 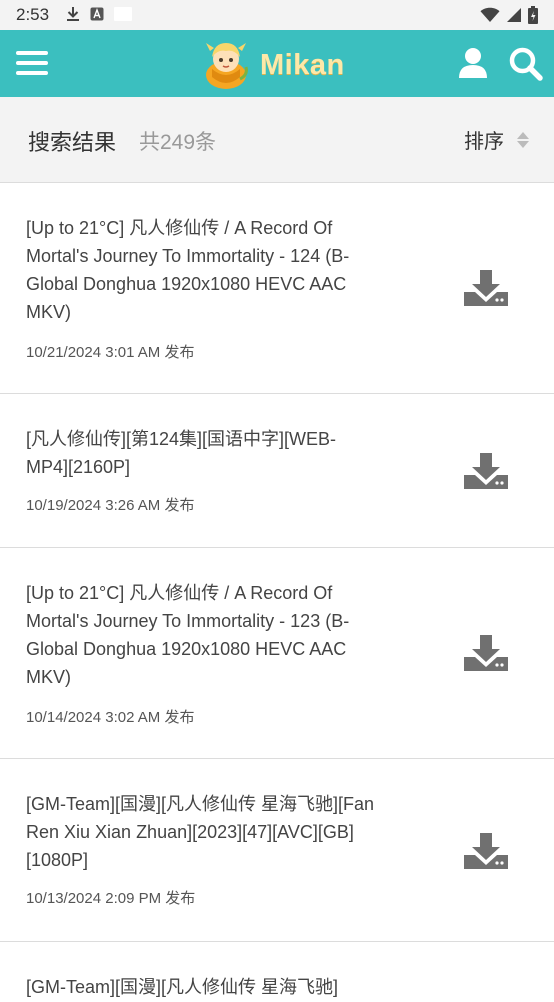 What do you see at coordinates (490, 14) in the screenshot?
I see `wifi-icon` at bounding box center [490, 14].